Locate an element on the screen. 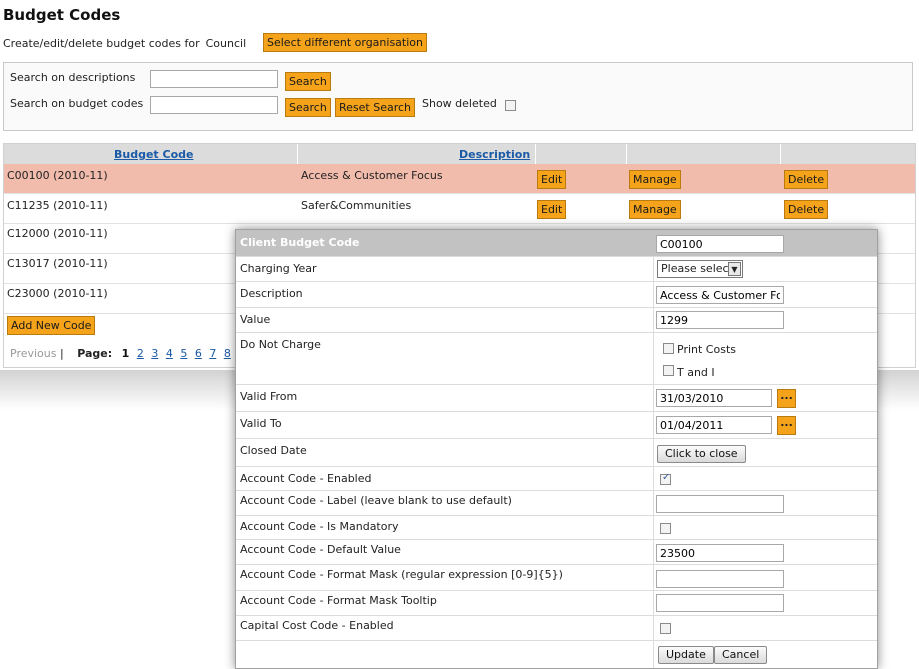  print-costs-label: Print Costs is located at coordinates (706, 349).